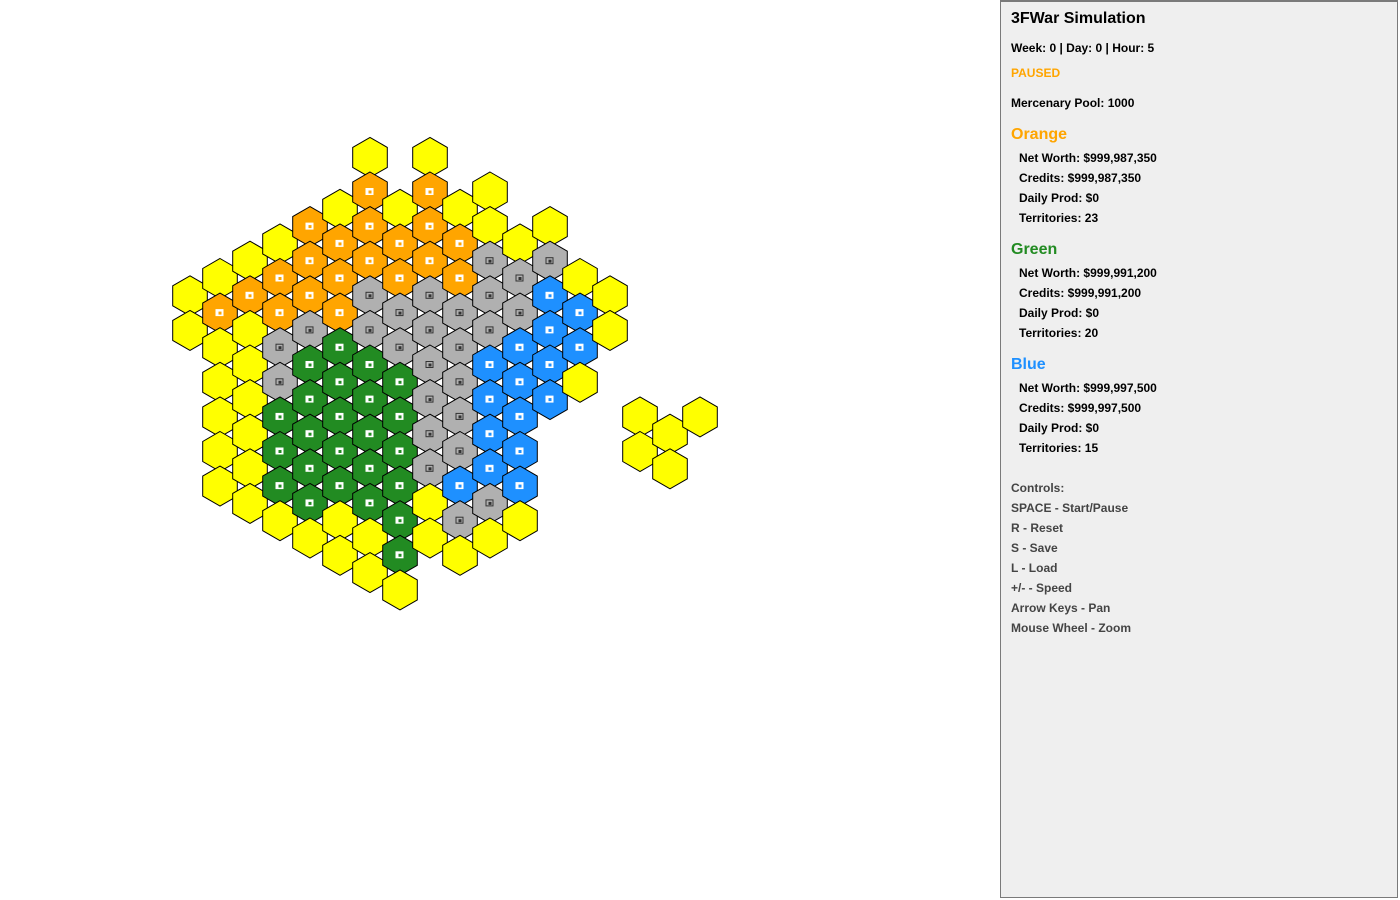  Describe the element at coordinates (1080, 408) in the screenshot. I see `faction-blue-credits: Credits: $999,997,500` at that location.